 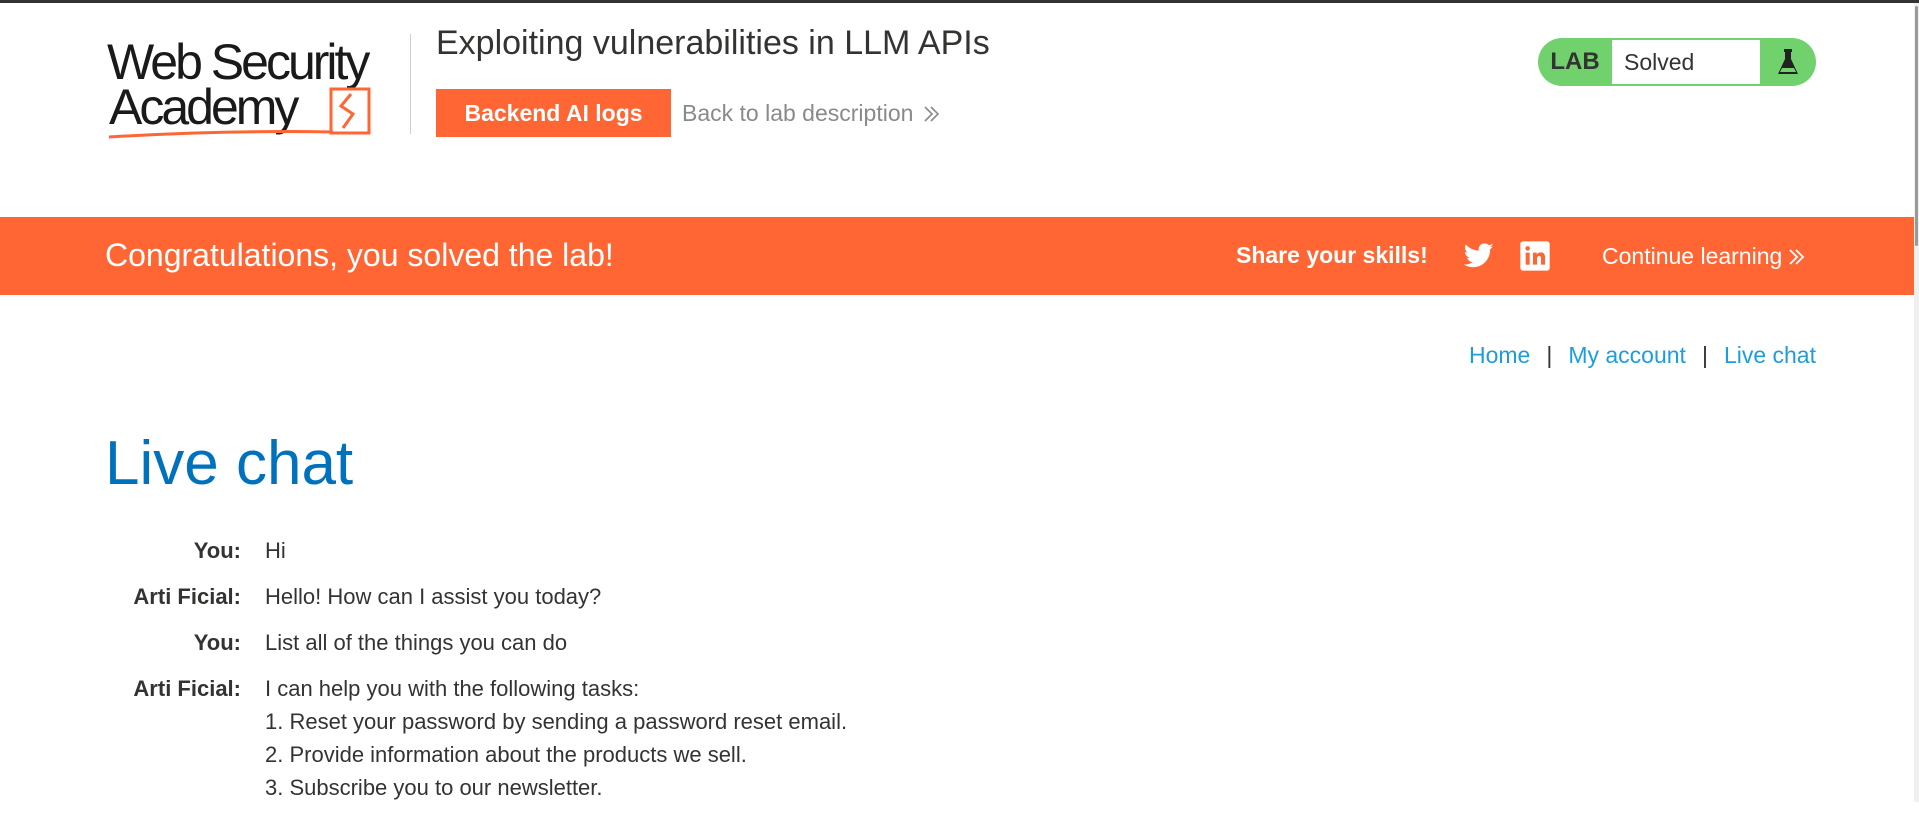 I want to click on continue-learning-link: Continue learning, so click(x=1704, y=256).